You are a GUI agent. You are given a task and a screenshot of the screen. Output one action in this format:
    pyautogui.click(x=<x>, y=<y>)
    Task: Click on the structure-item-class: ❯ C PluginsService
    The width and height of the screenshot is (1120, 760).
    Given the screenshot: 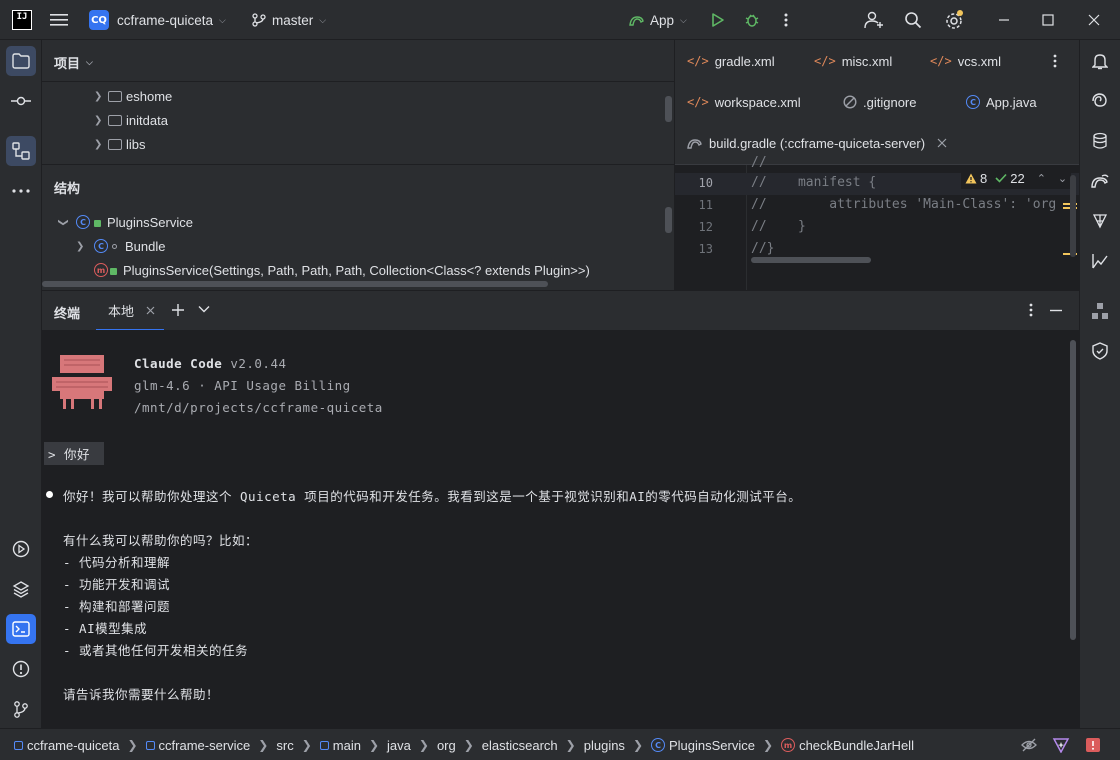 What is the action you would take?
    pyautogui.click(x=125, y=222)
    